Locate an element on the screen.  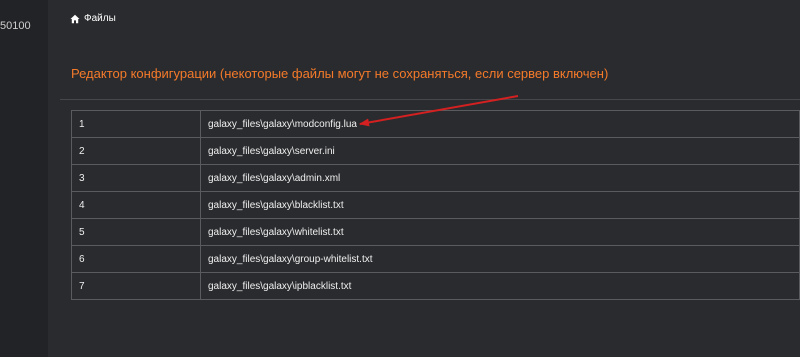
breadcrumb: Файлы is located at coordinates (93, 18).